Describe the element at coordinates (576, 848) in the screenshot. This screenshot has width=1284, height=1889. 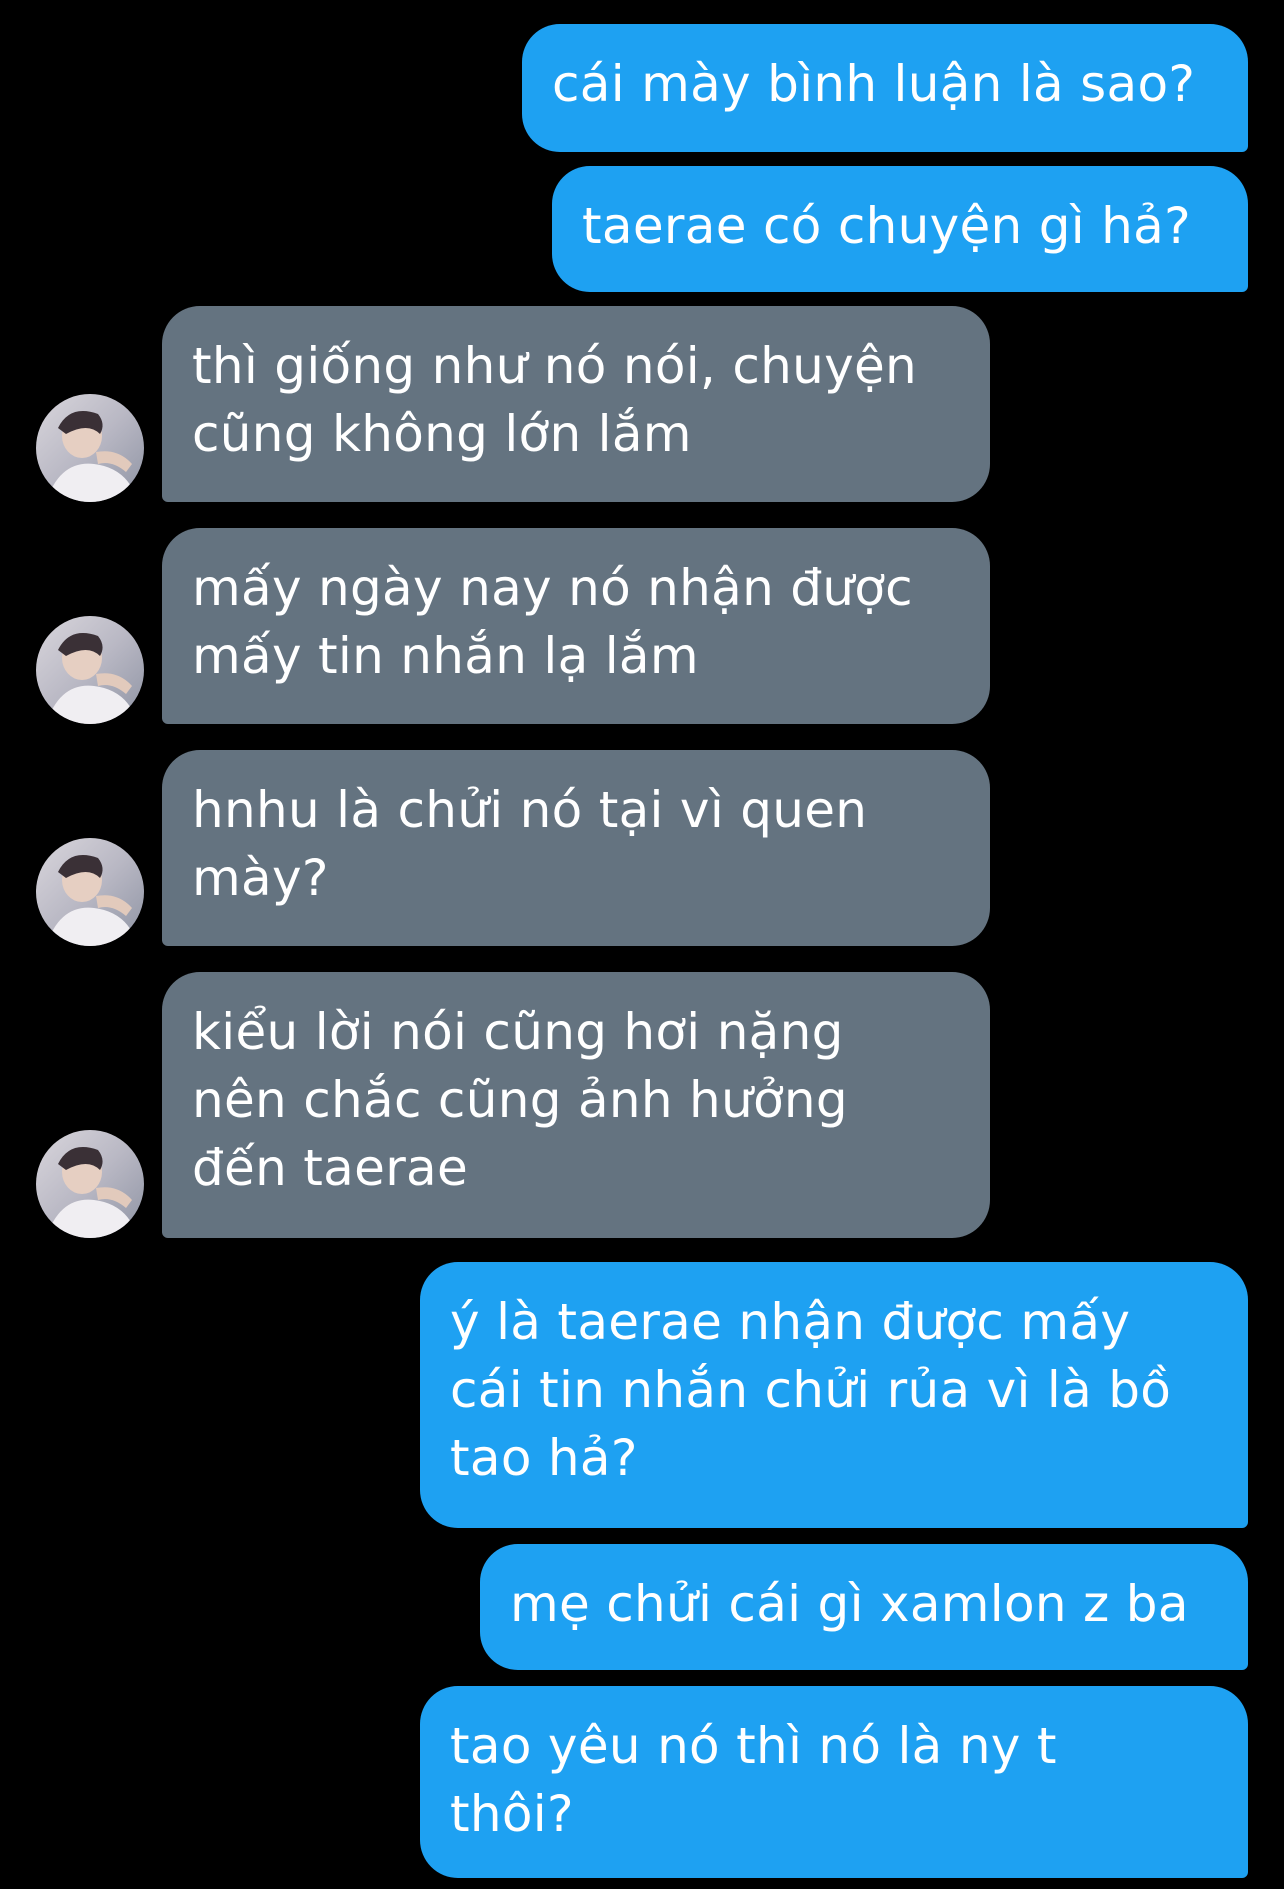
I see `message-bubble-received: hnhu là chửi nó tại vì quen mày?` at that location.